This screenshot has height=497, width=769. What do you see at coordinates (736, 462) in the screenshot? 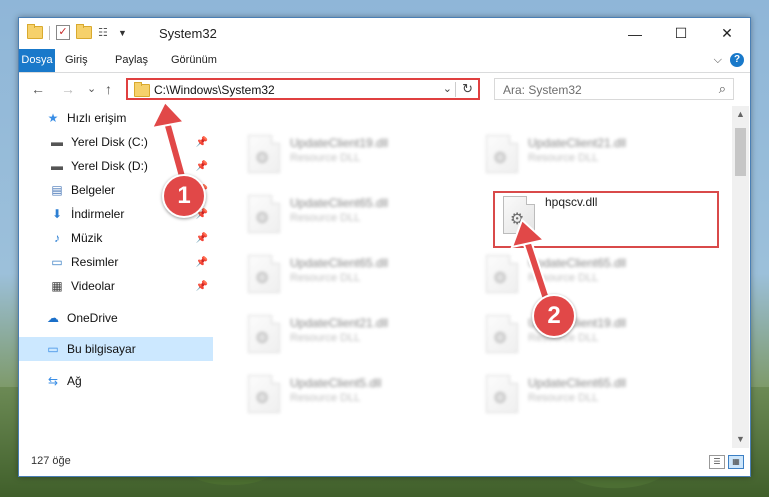
I see `tiles-view-icon: ▦` at bounding box center [736, 462].